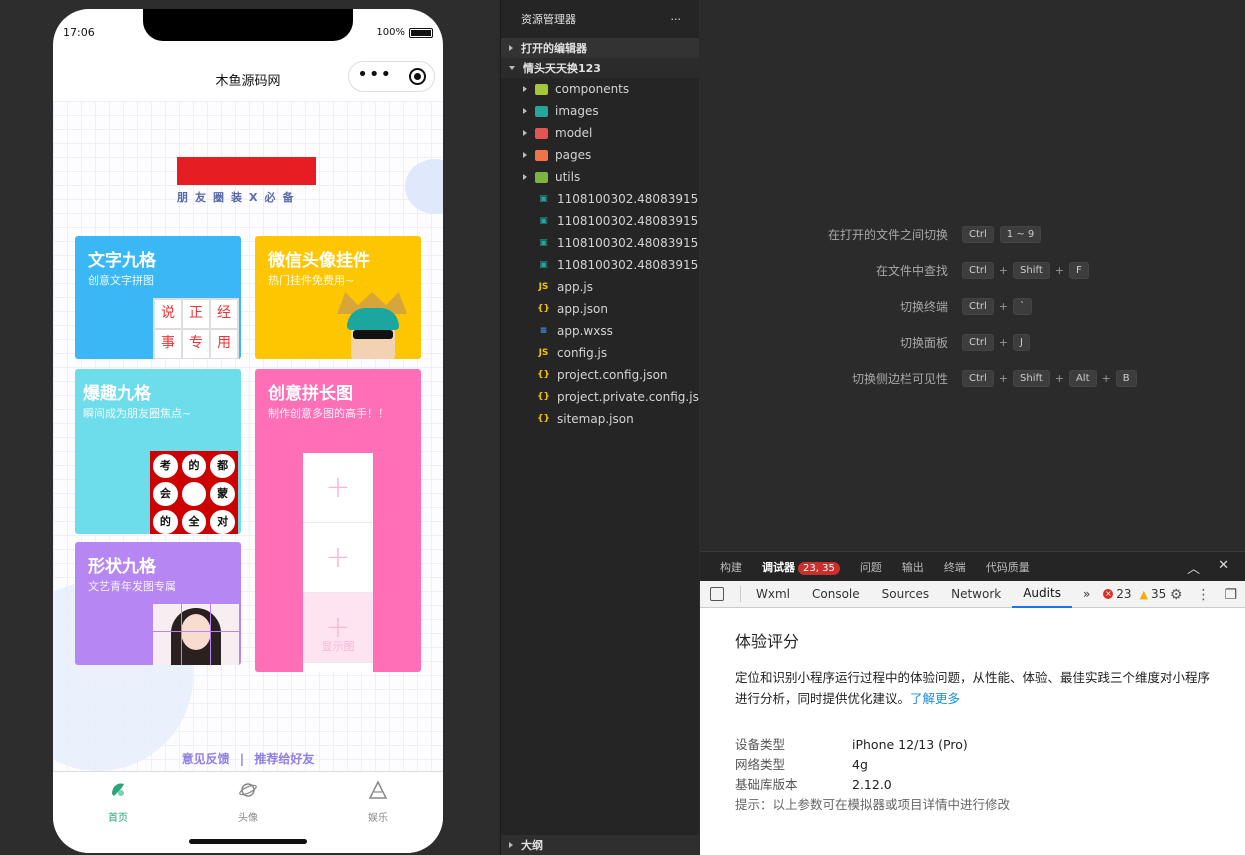 The height and width of the screenshot is (855, 1245). What do you see at coordinates (417, 76) in the screenshot?
I see `close-target-icon` at bounding box center [417, 76].